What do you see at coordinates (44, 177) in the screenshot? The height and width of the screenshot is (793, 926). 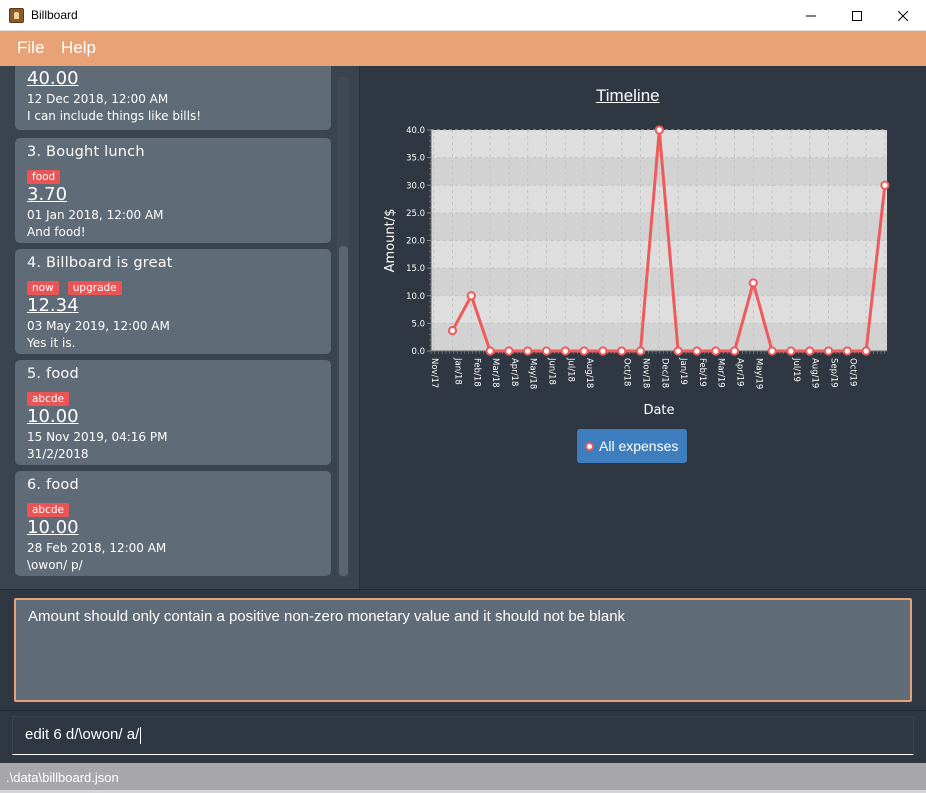 I see `tag: food` at bounding box center [44, 177].